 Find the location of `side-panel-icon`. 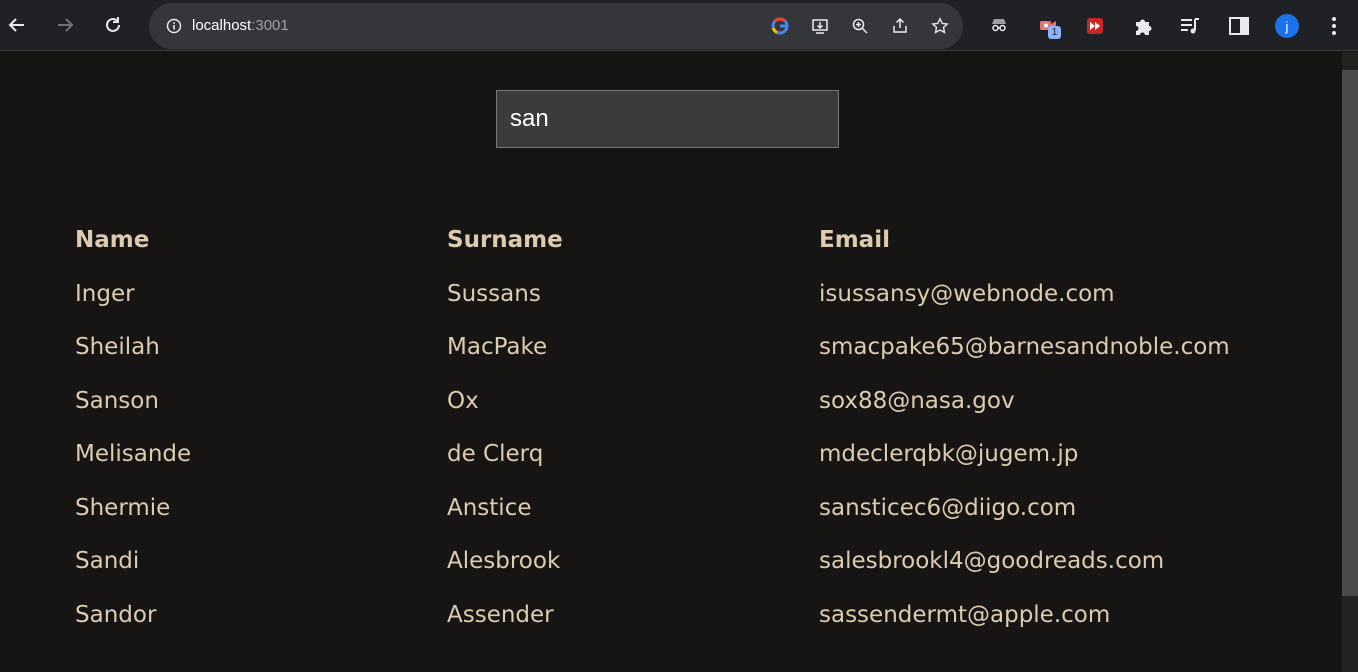

side-panel-icon is located at coordinates (1239, 26).